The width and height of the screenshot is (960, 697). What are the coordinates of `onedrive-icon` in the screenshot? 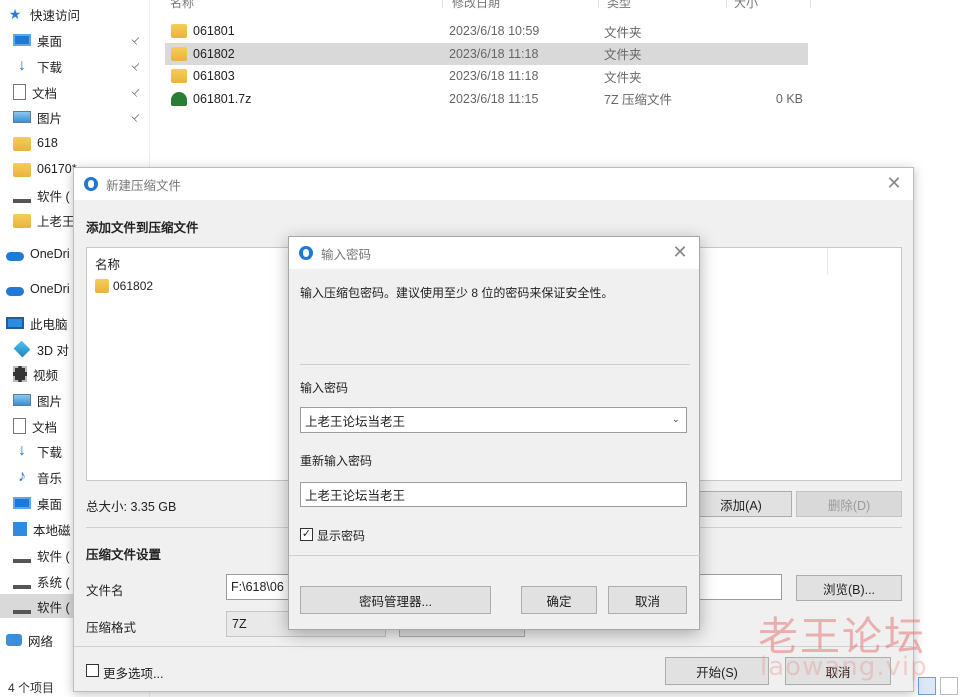 It's located at (15, 256).